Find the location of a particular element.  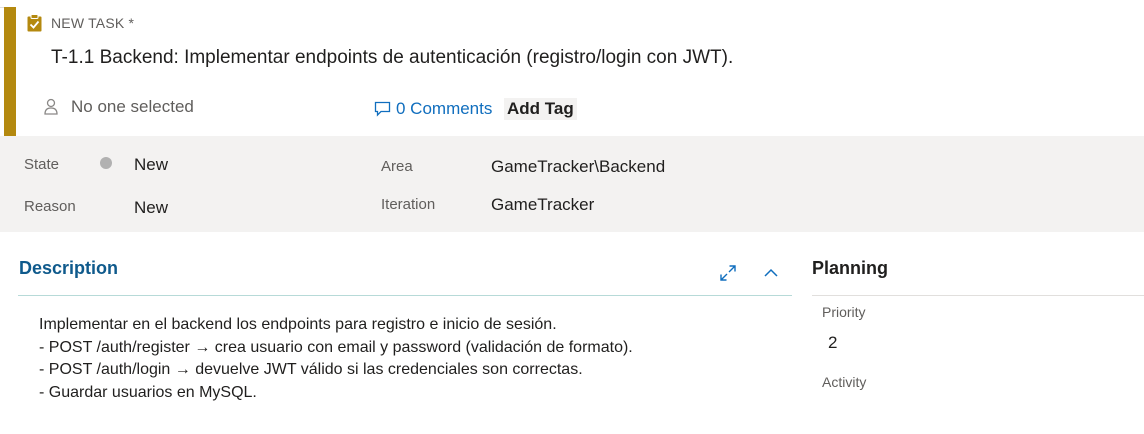

planning-divider is located at coordinates (978, 295).